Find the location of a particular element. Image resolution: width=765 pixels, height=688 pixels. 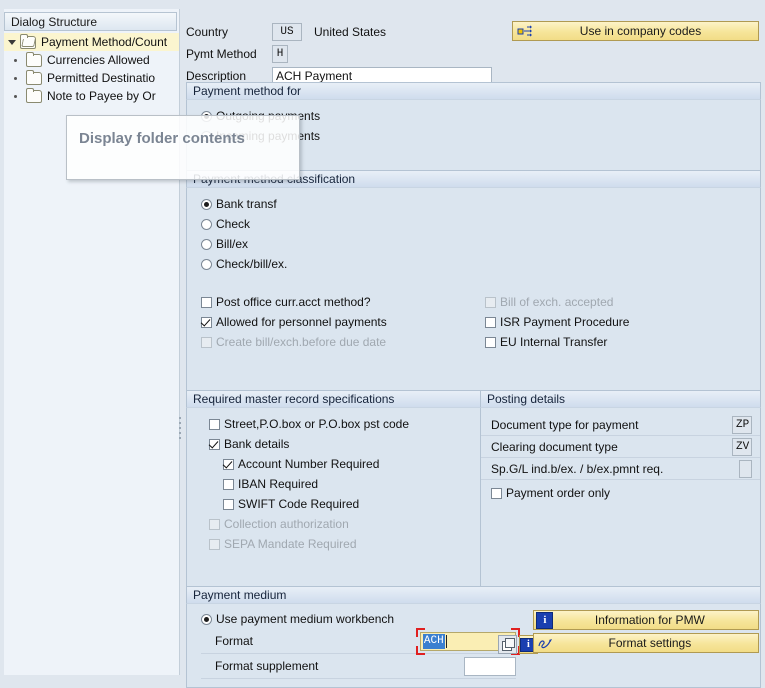

tree-item-label: Payment Method/Count is located at coordinates (104, 42).